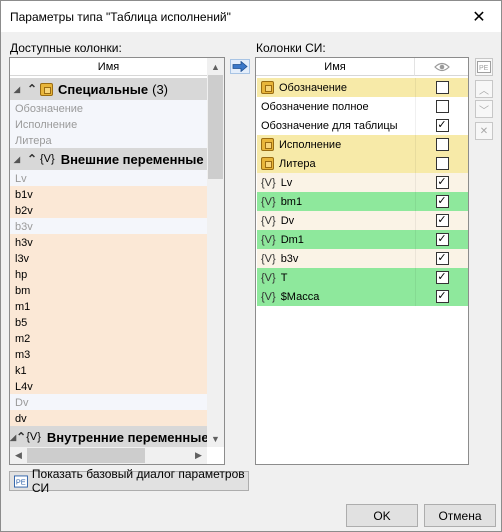  What do you see at coordinates (108, 89) in the screenshot?
I see `group-special: ◢ ⌃ Специальные (3)` at bounding box center [108, 89].